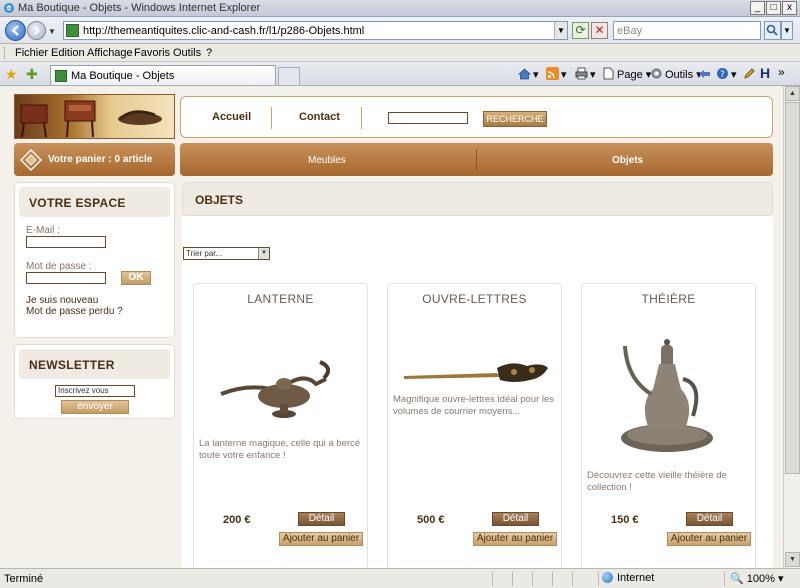 The height and width of the screenshot is (588, 800). I want to click on furniture-illustration-icon, so click(91, 119).